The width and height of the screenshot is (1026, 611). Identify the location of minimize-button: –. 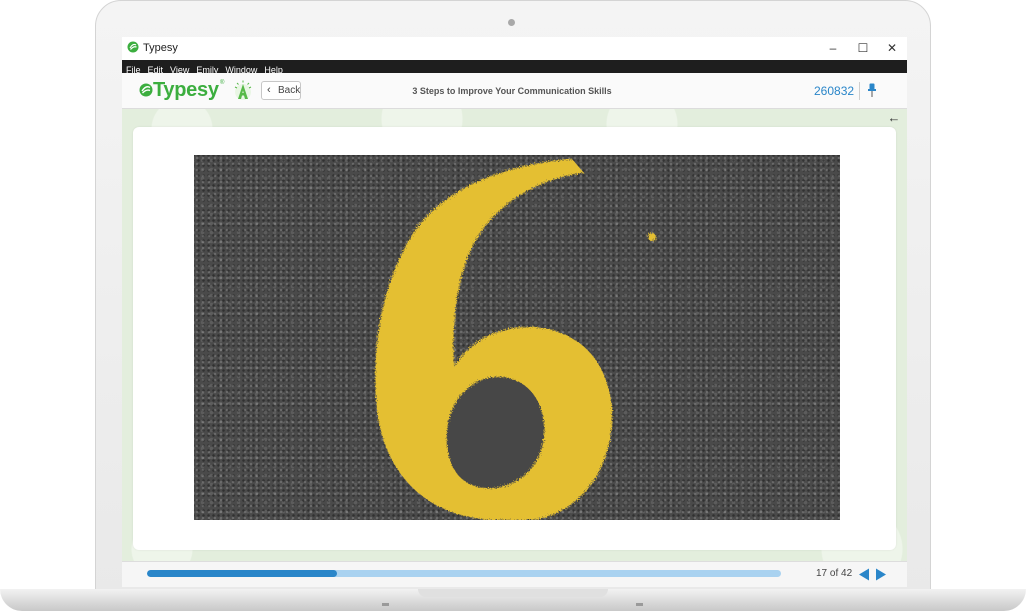
(833, 48).